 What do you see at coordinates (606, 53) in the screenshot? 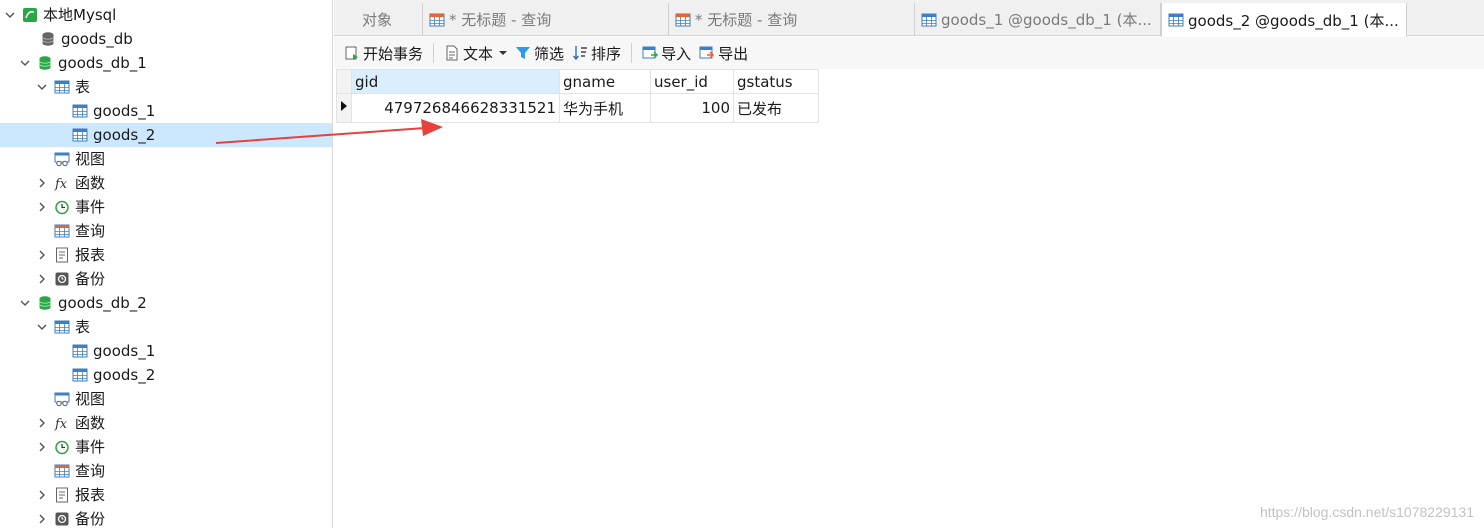
I see `sort-label: 排序` at bounding box center [606, 53].